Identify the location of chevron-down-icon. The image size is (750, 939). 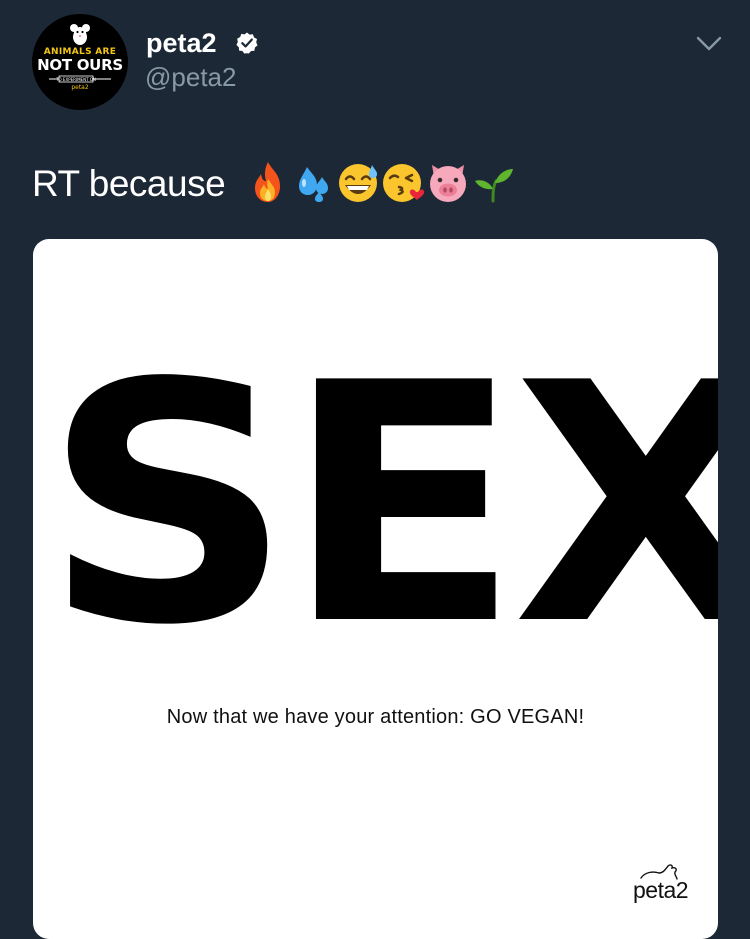
(709, 44).